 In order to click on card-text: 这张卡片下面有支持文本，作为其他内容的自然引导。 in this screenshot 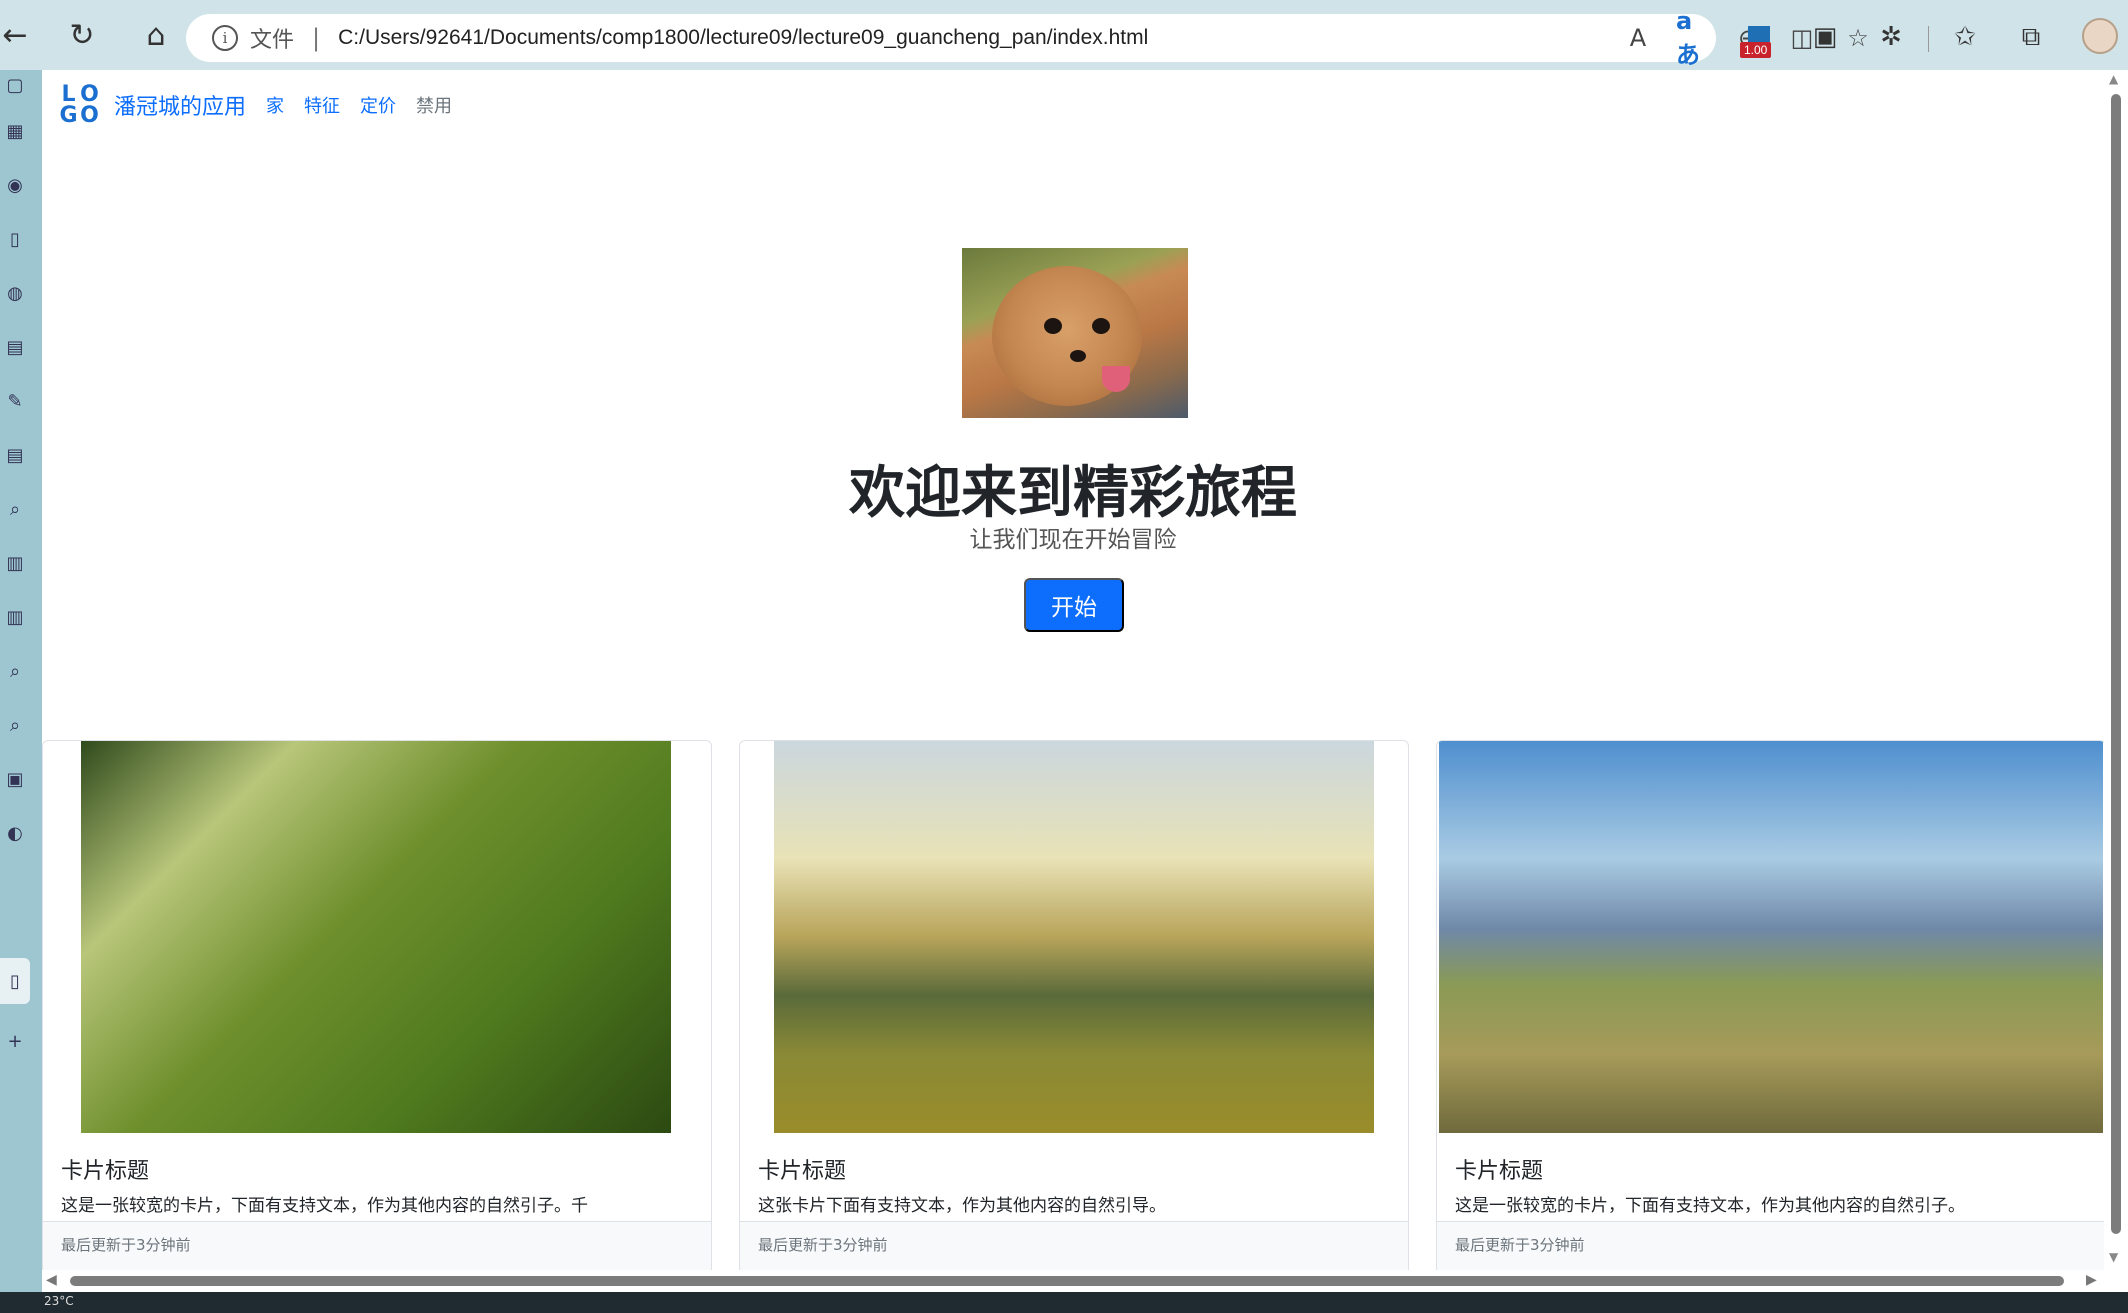, I will do `click(962, 1206)`.